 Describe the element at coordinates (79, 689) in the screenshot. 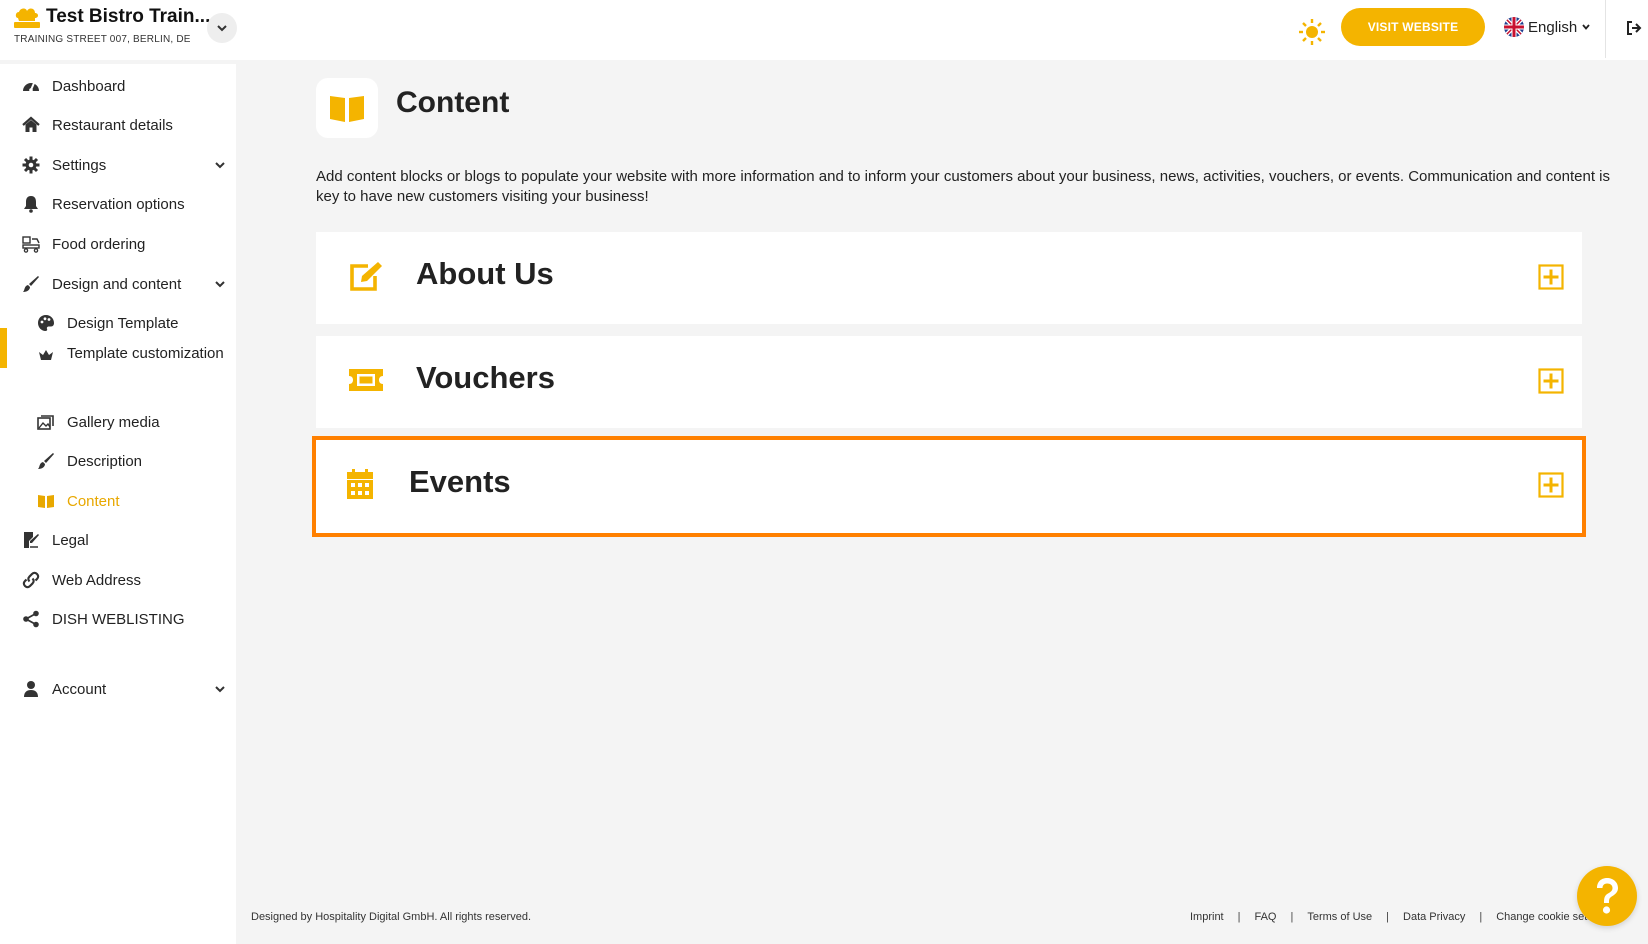

I see `sidebar-item-label: Account` at that location.